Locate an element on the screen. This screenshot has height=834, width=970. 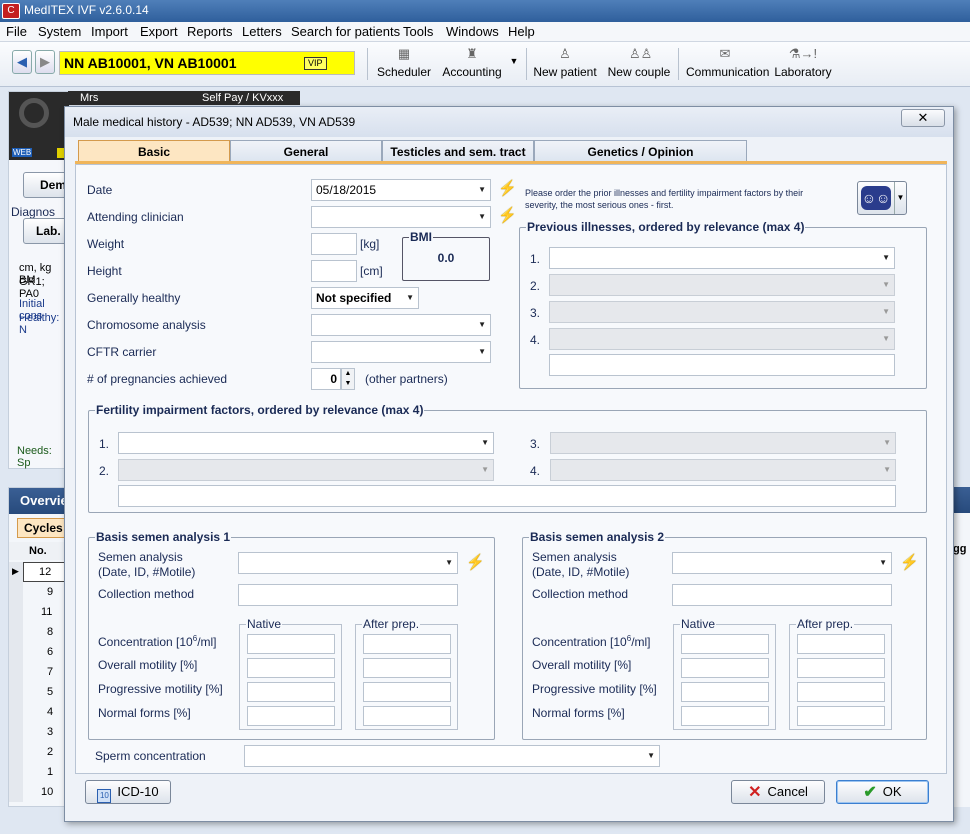
genetics-tools-button: ☺☺ ▼ is located at coordinates (882, 198).